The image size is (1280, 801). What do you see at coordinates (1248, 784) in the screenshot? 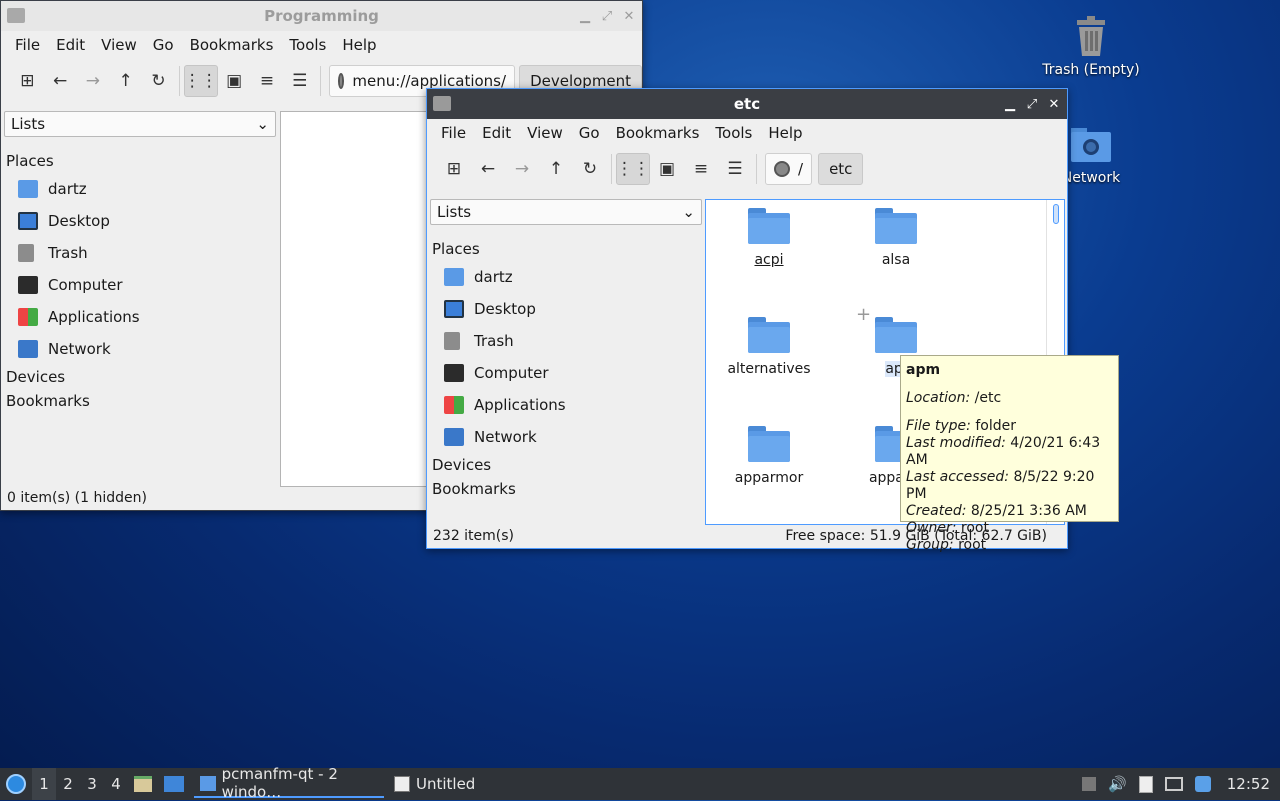
I see `clock: 12:52` at bounding box center [1248, 784].